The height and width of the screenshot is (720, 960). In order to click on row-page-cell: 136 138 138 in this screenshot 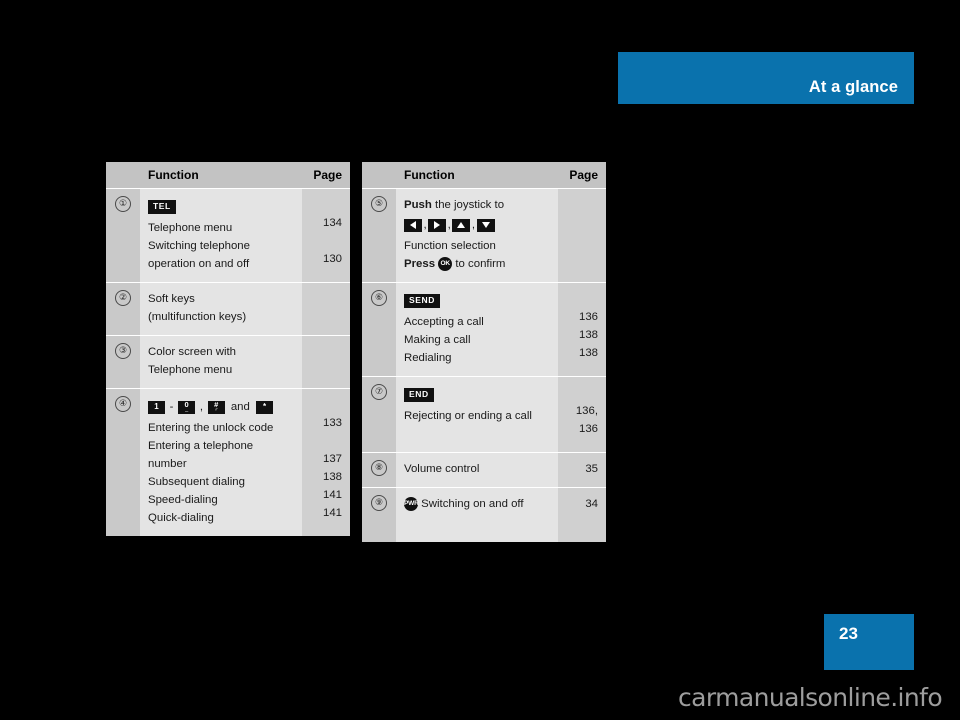, I will do `click(582, 330)`.